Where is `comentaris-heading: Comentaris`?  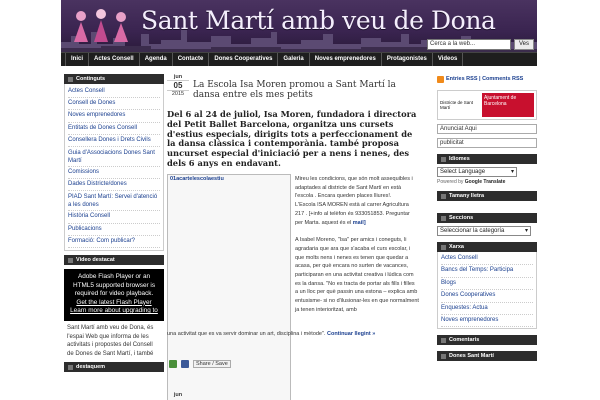 comentaris-heading: Comentaris is located at coordinates (487, 340).